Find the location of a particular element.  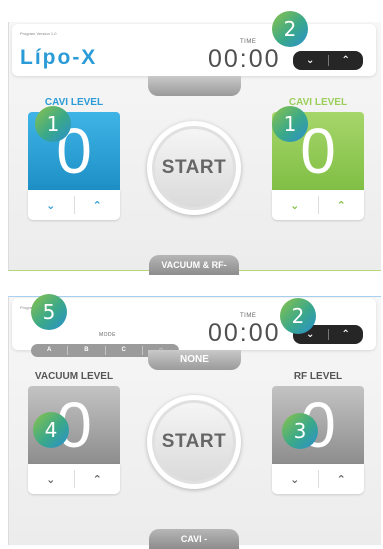

rf-level-label: RF LEVEL is located at coordinates (318, 376).